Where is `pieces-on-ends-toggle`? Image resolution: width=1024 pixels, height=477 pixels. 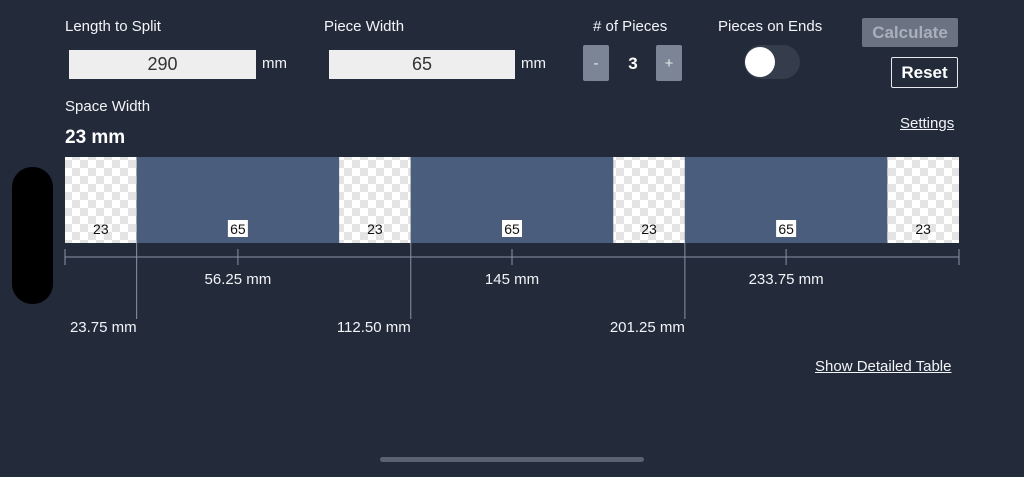 pieces-on-ends-toggle is located at coordinates (772, 62).